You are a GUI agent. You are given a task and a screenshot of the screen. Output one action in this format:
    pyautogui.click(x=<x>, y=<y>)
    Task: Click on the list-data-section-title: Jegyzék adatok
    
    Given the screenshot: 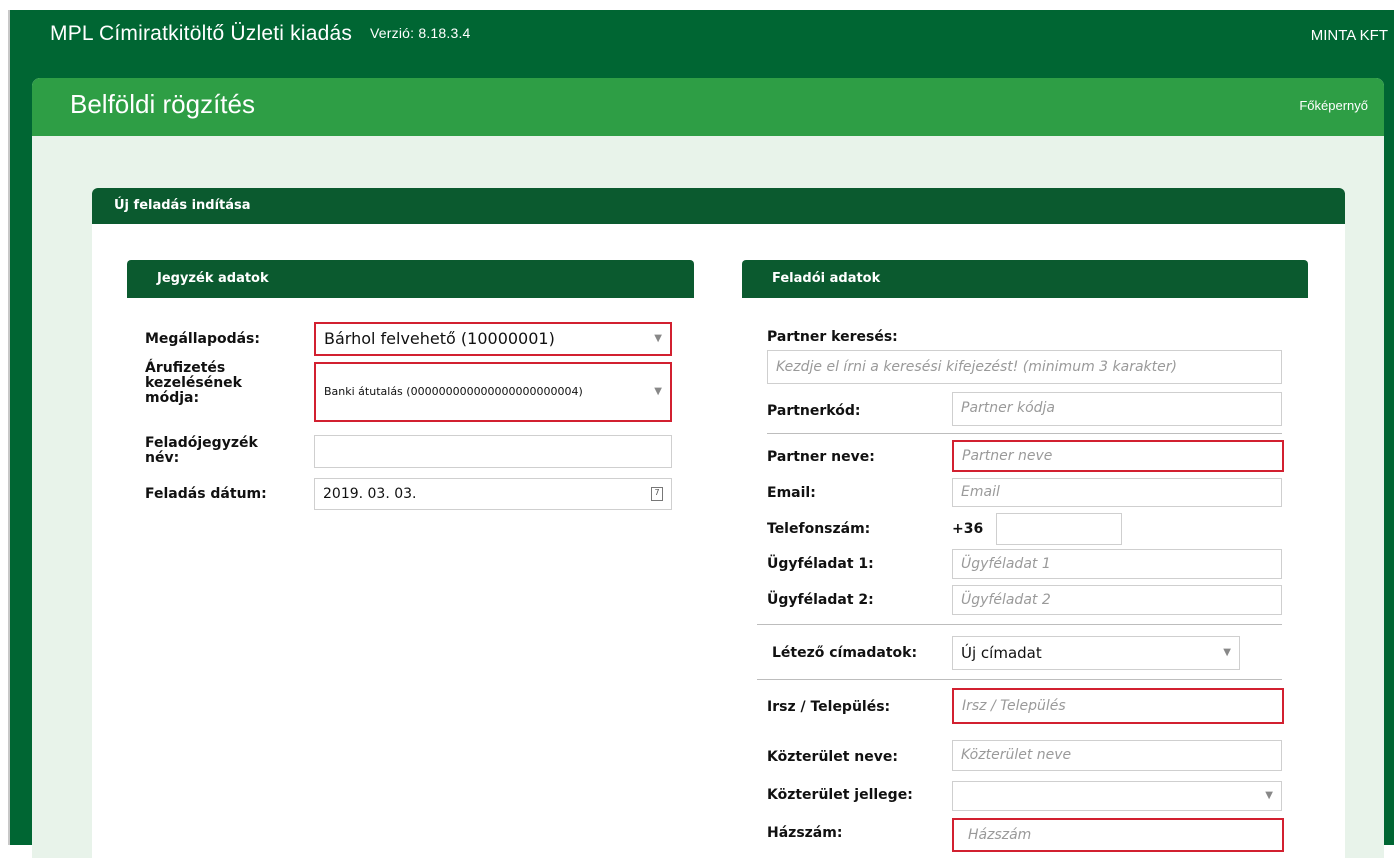 What is the action you would take?
    pyautogui.click(x=213, y=278)
    